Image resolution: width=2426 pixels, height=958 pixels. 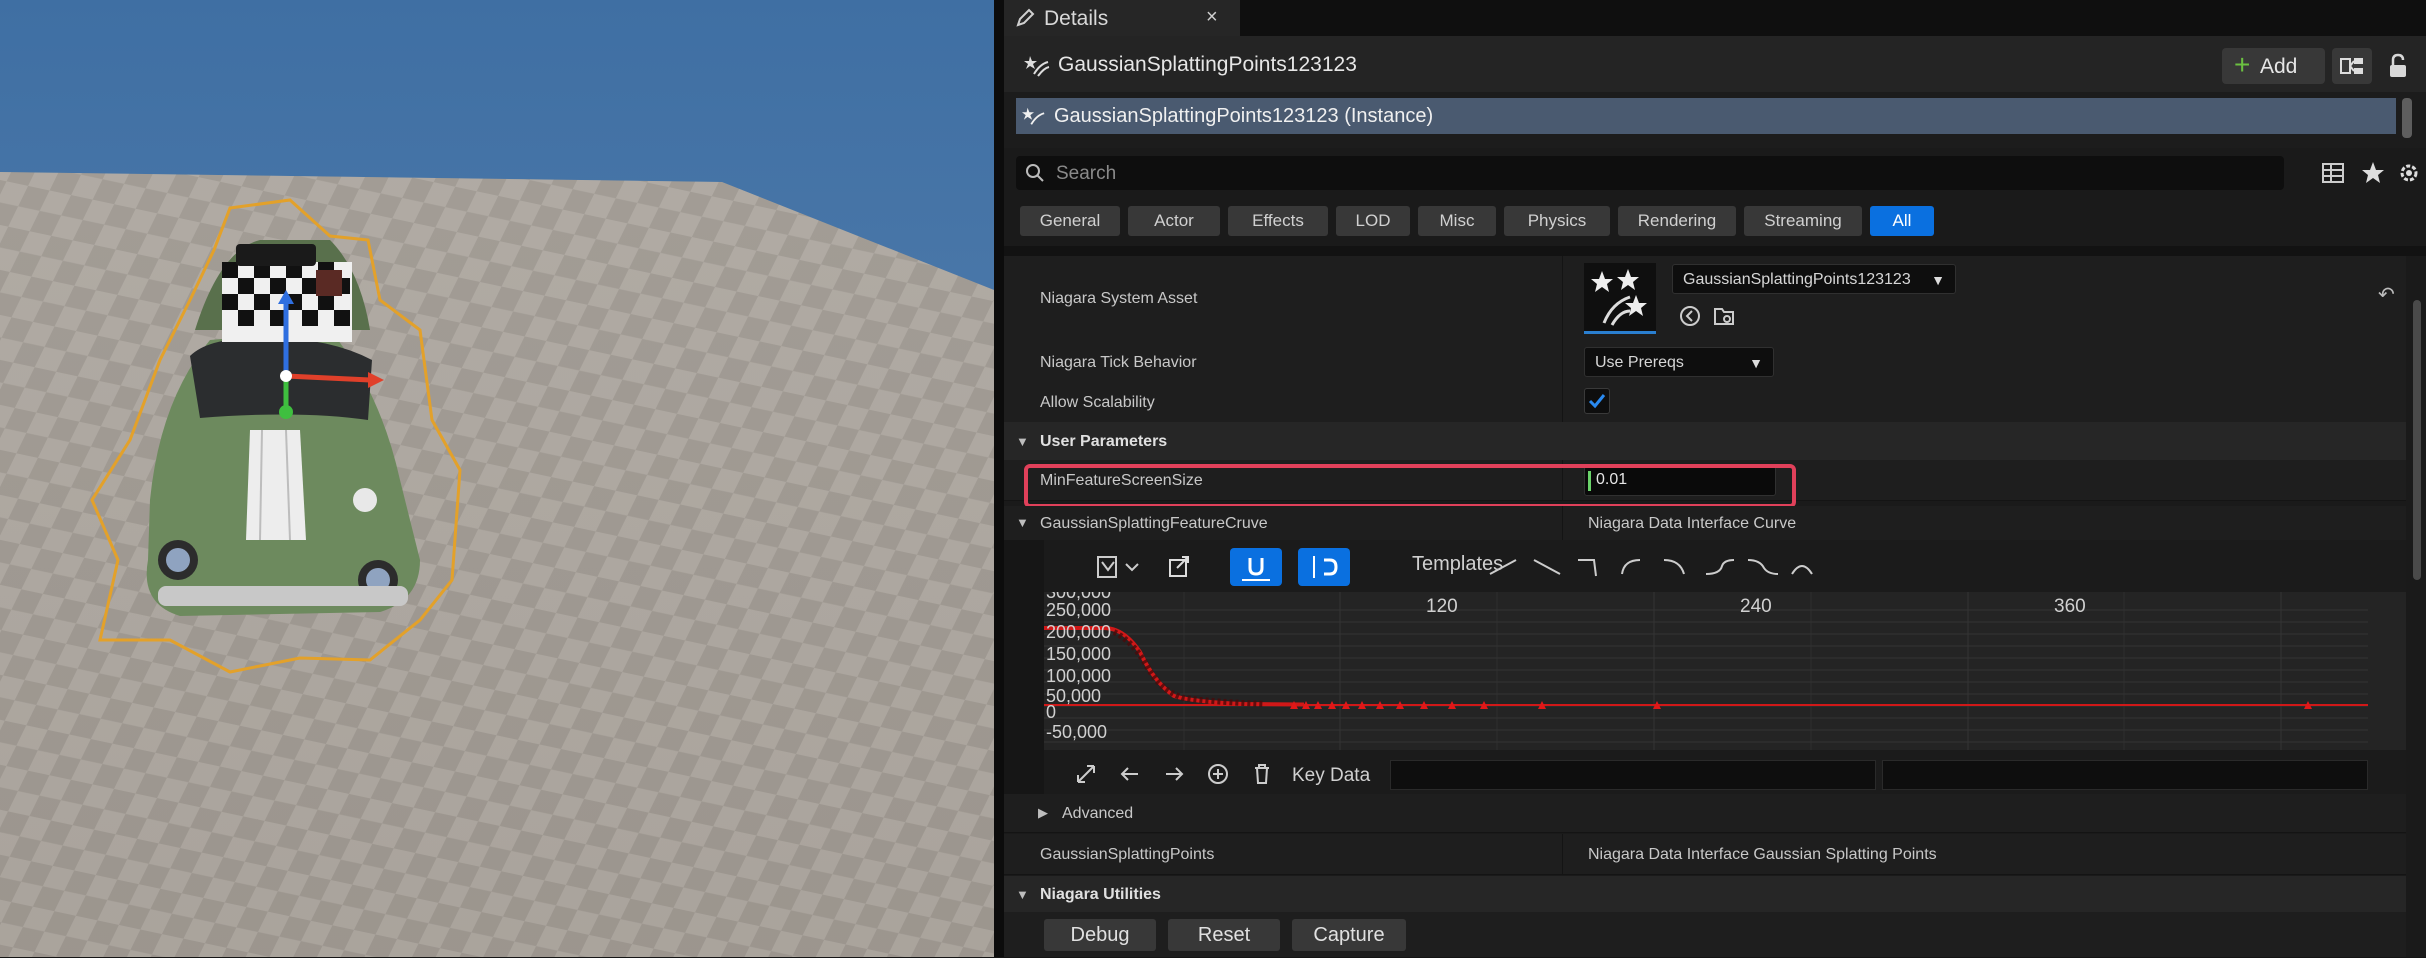 I want to click on open-external-icon, so click(x=1179, y=567).